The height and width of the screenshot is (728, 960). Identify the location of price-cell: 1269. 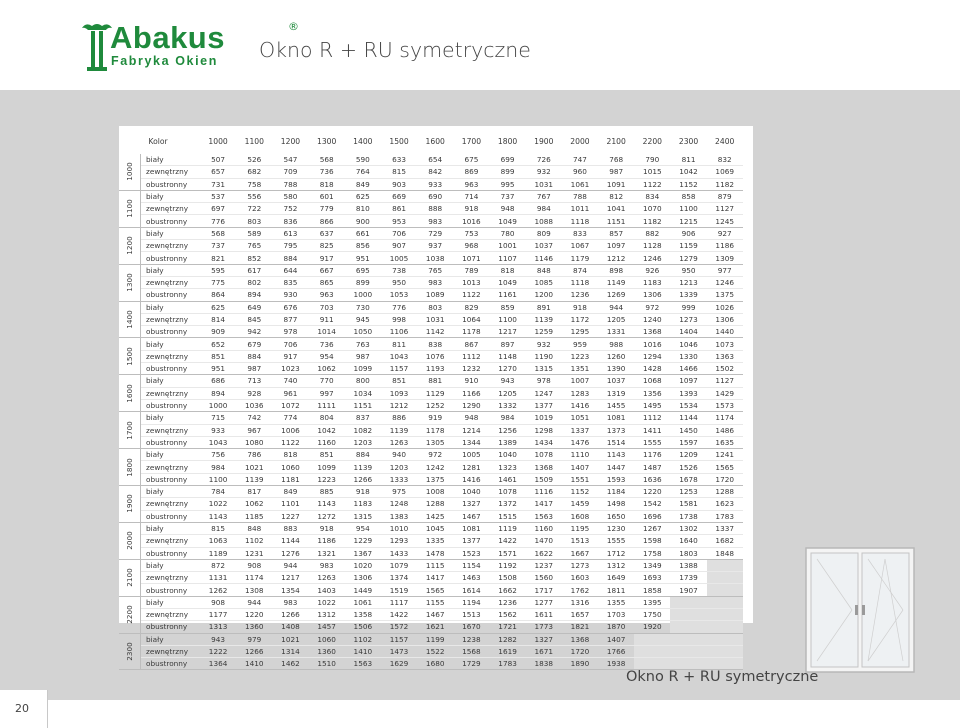
(616, 295).